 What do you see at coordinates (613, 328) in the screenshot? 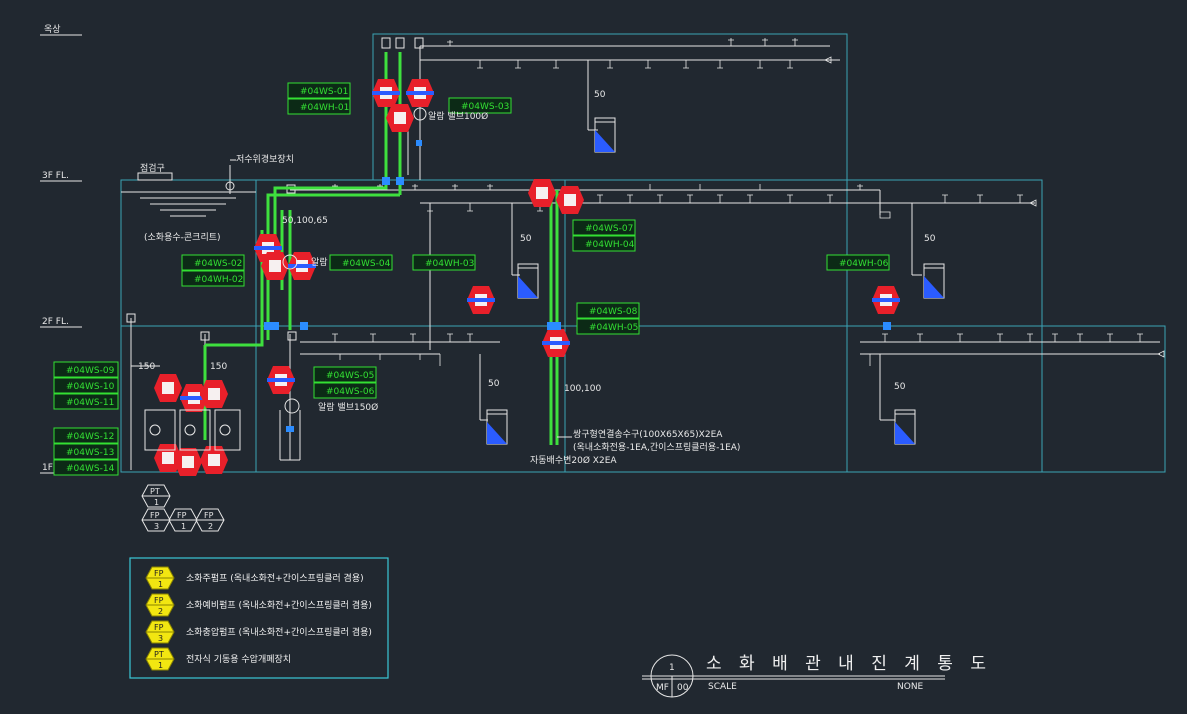
I see `svg-text: #04WH-05` at bounding box center [613, 328].